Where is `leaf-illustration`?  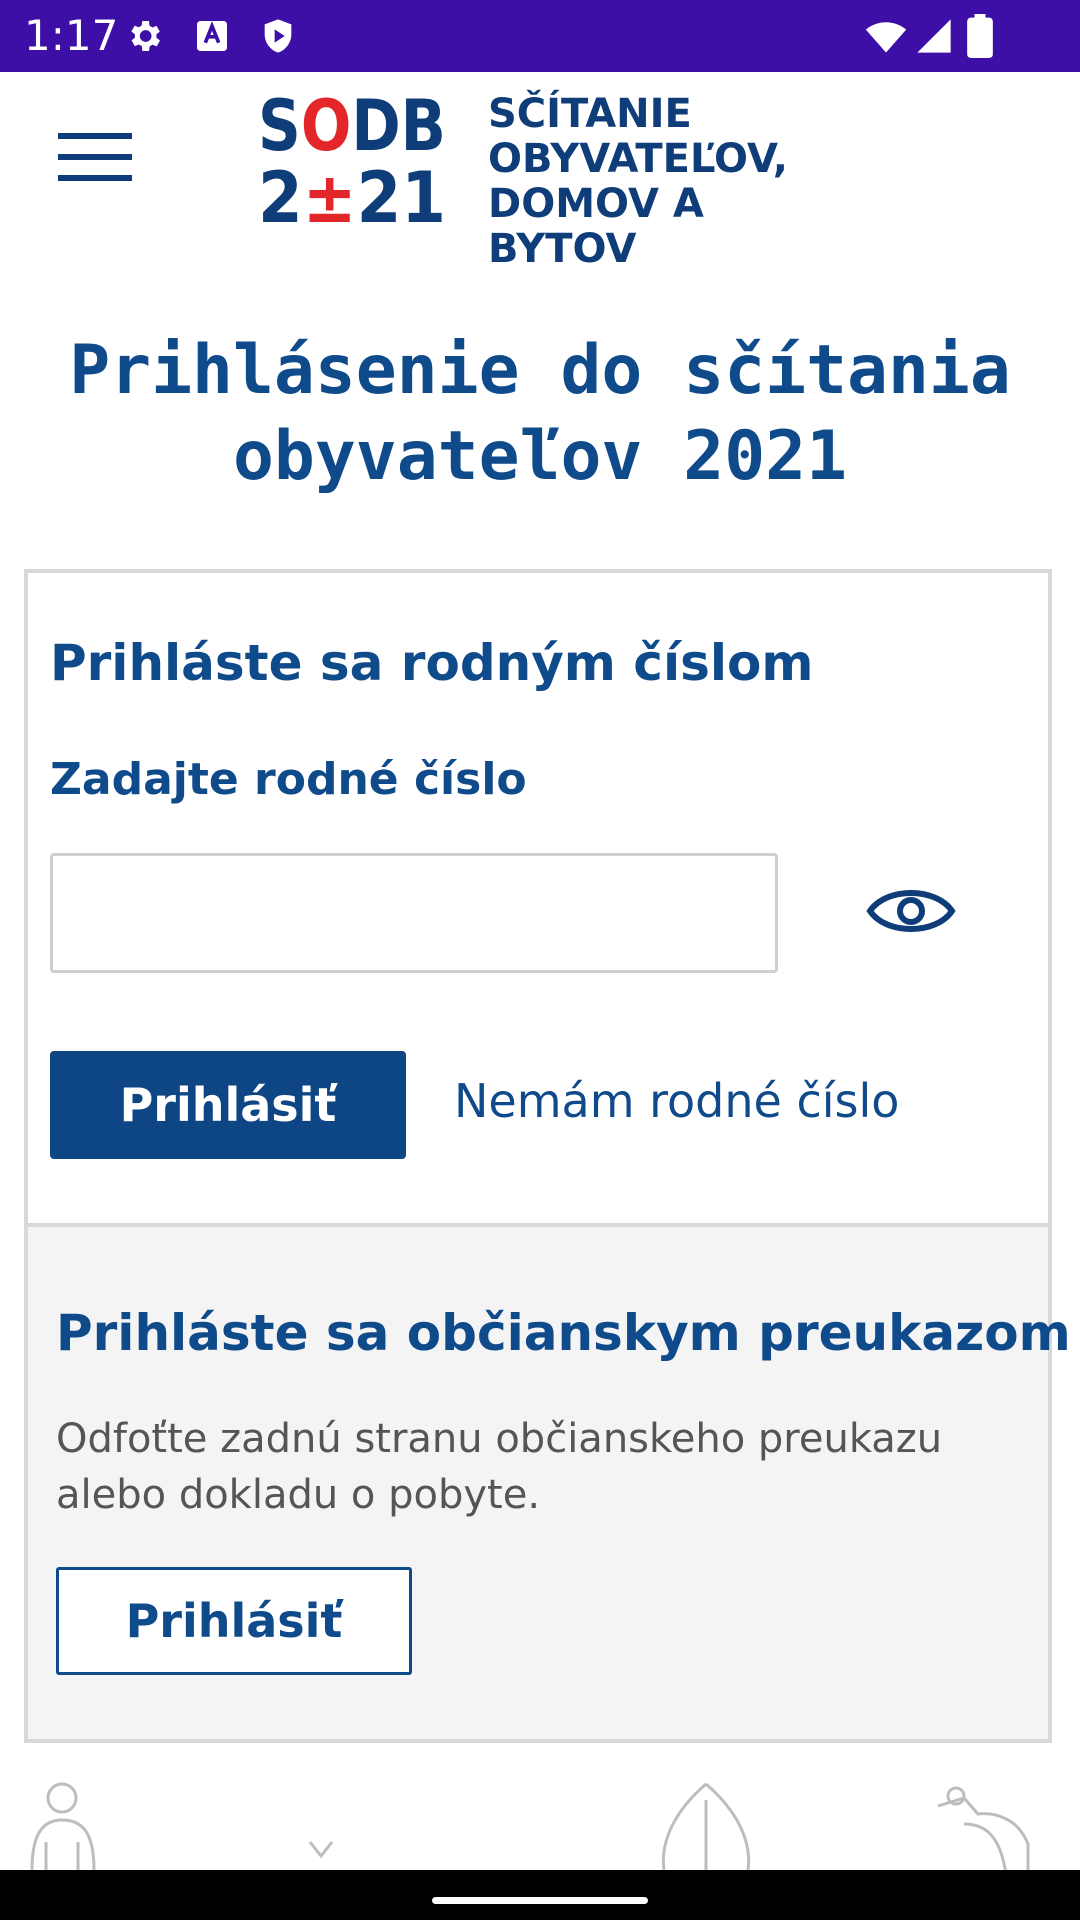 leaf-illustration is located at coordinates (706, 1826).